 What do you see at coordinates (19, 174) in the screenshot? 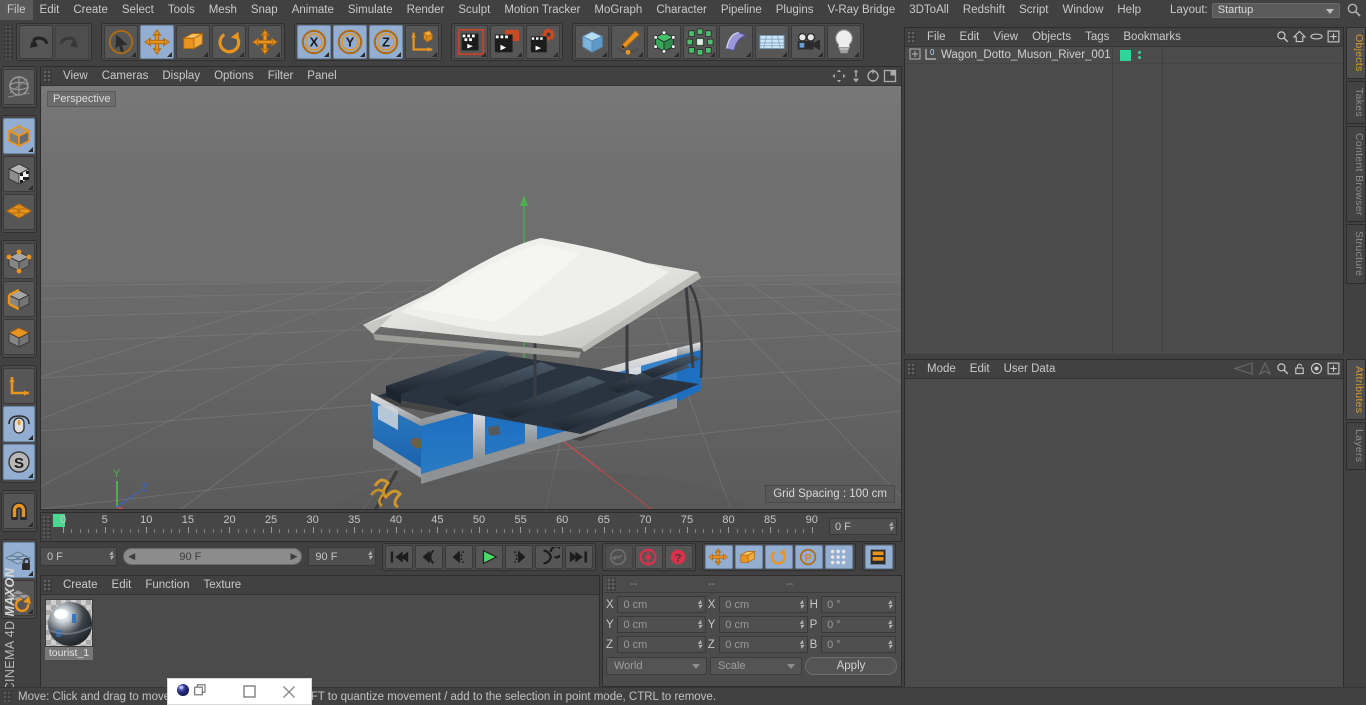
I see `texture-mode-button` at bounding box center [19, 174].